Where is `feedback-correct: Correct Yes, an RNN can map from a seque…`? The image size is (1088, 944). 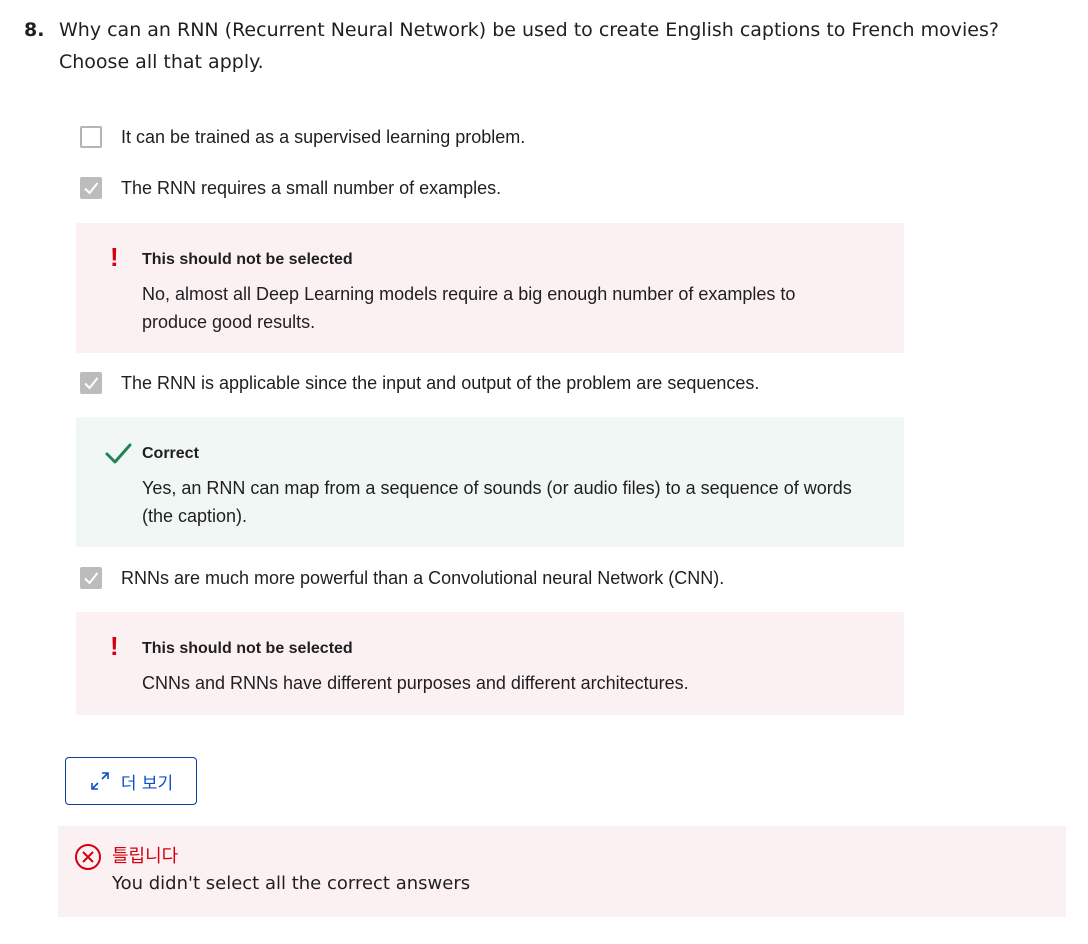
feedback-correct: Correct Yes, an RNN can map from a seque… is located at coordinates (490, 482).